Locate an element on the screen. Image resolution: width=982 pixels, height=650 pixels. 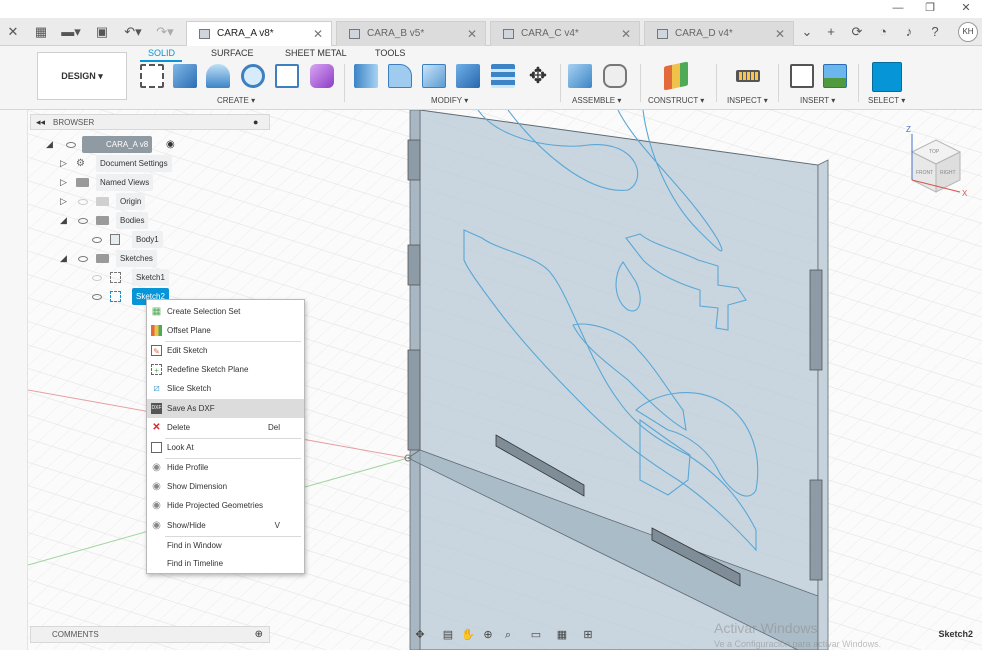
user-avatar: KH is located at coordinates (968, 32).